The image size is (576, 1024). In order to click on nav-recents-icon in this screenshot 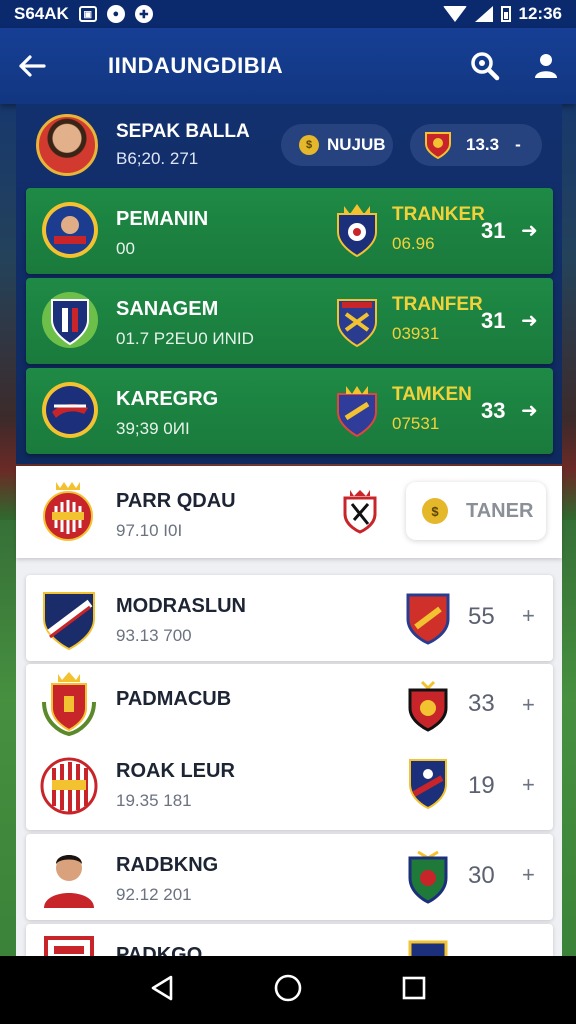, I will do `click(414, 990)`.